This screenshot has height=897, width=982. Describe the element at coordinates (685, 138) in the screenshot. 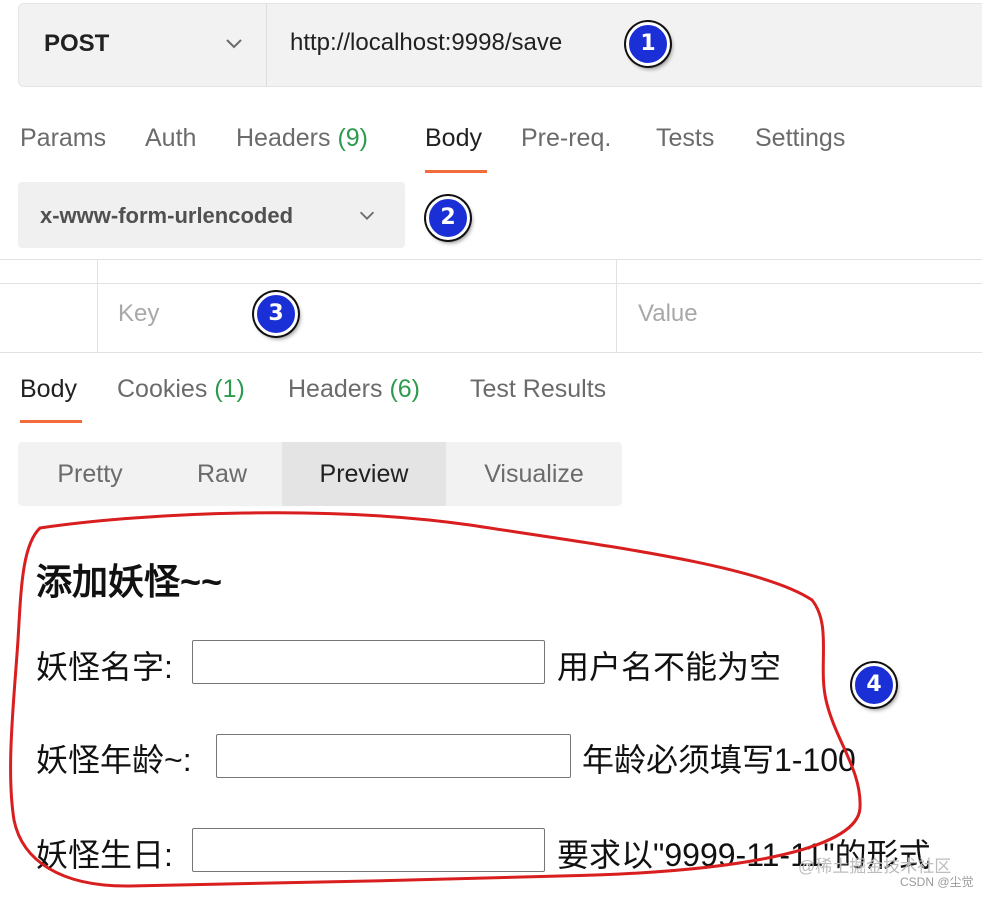

I see `tab-tests: Tests` at that location.